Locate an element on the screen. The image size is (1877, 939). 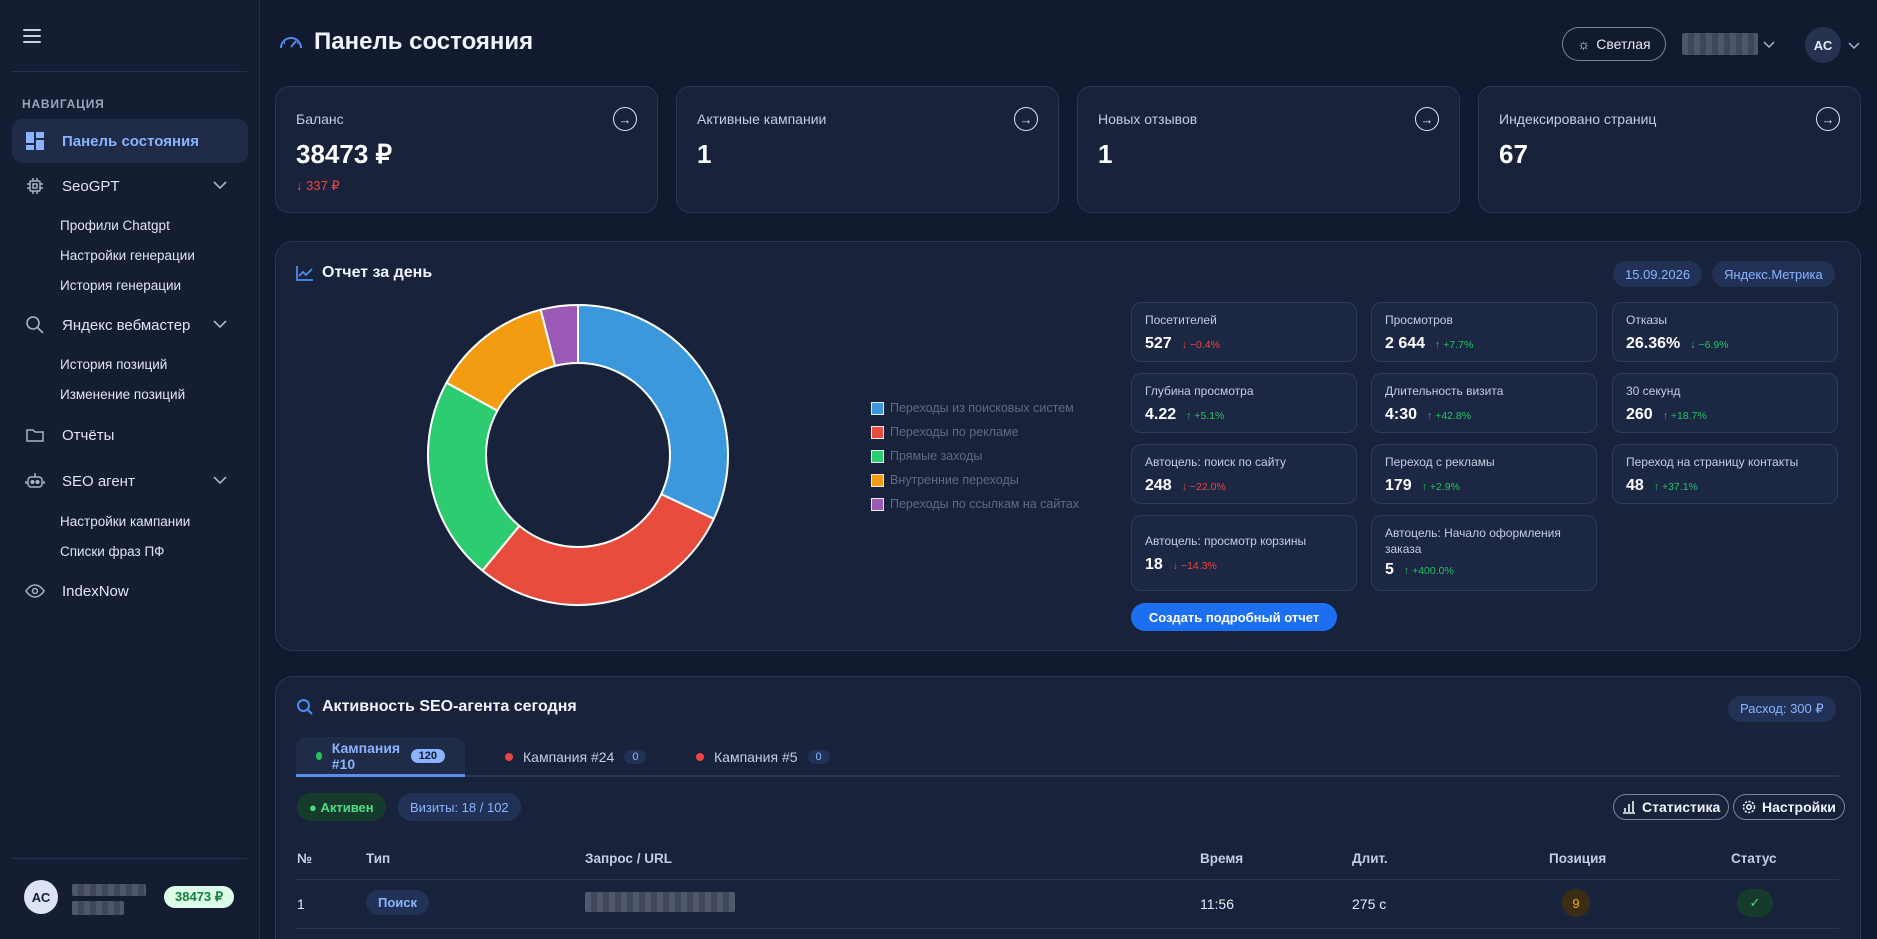
user-menu: АС is located at coordinates (1833, 45).